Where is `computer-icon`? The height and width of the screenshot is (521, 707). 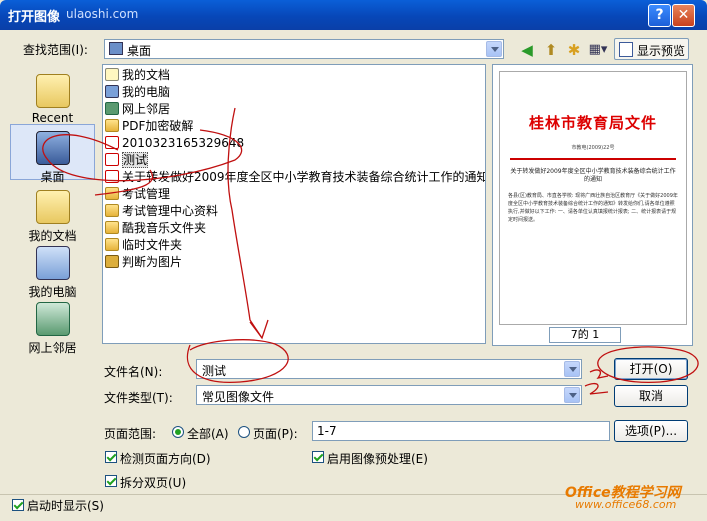
computer-icon is located at coordinates (112, 91).